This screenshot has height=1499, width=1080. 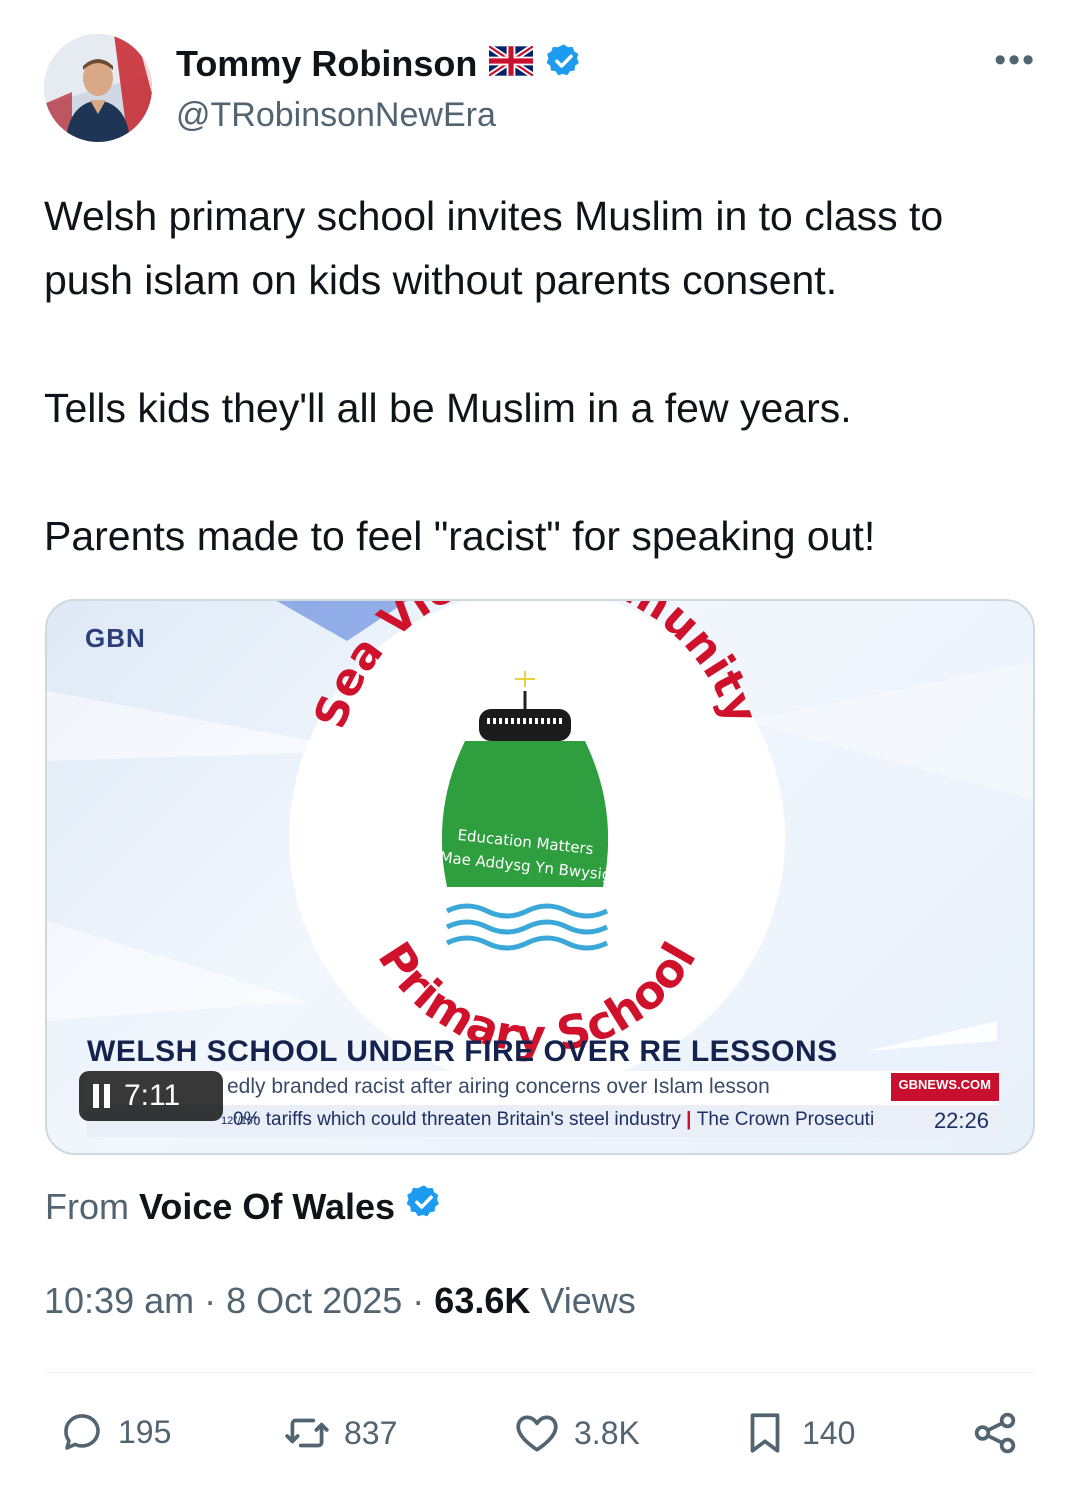 What do you see at coordinates (785, 1119) in the screenshot?
I see `ticker-2-text-b: The Crown Prosecuti` at bounding box center [785, 1119].